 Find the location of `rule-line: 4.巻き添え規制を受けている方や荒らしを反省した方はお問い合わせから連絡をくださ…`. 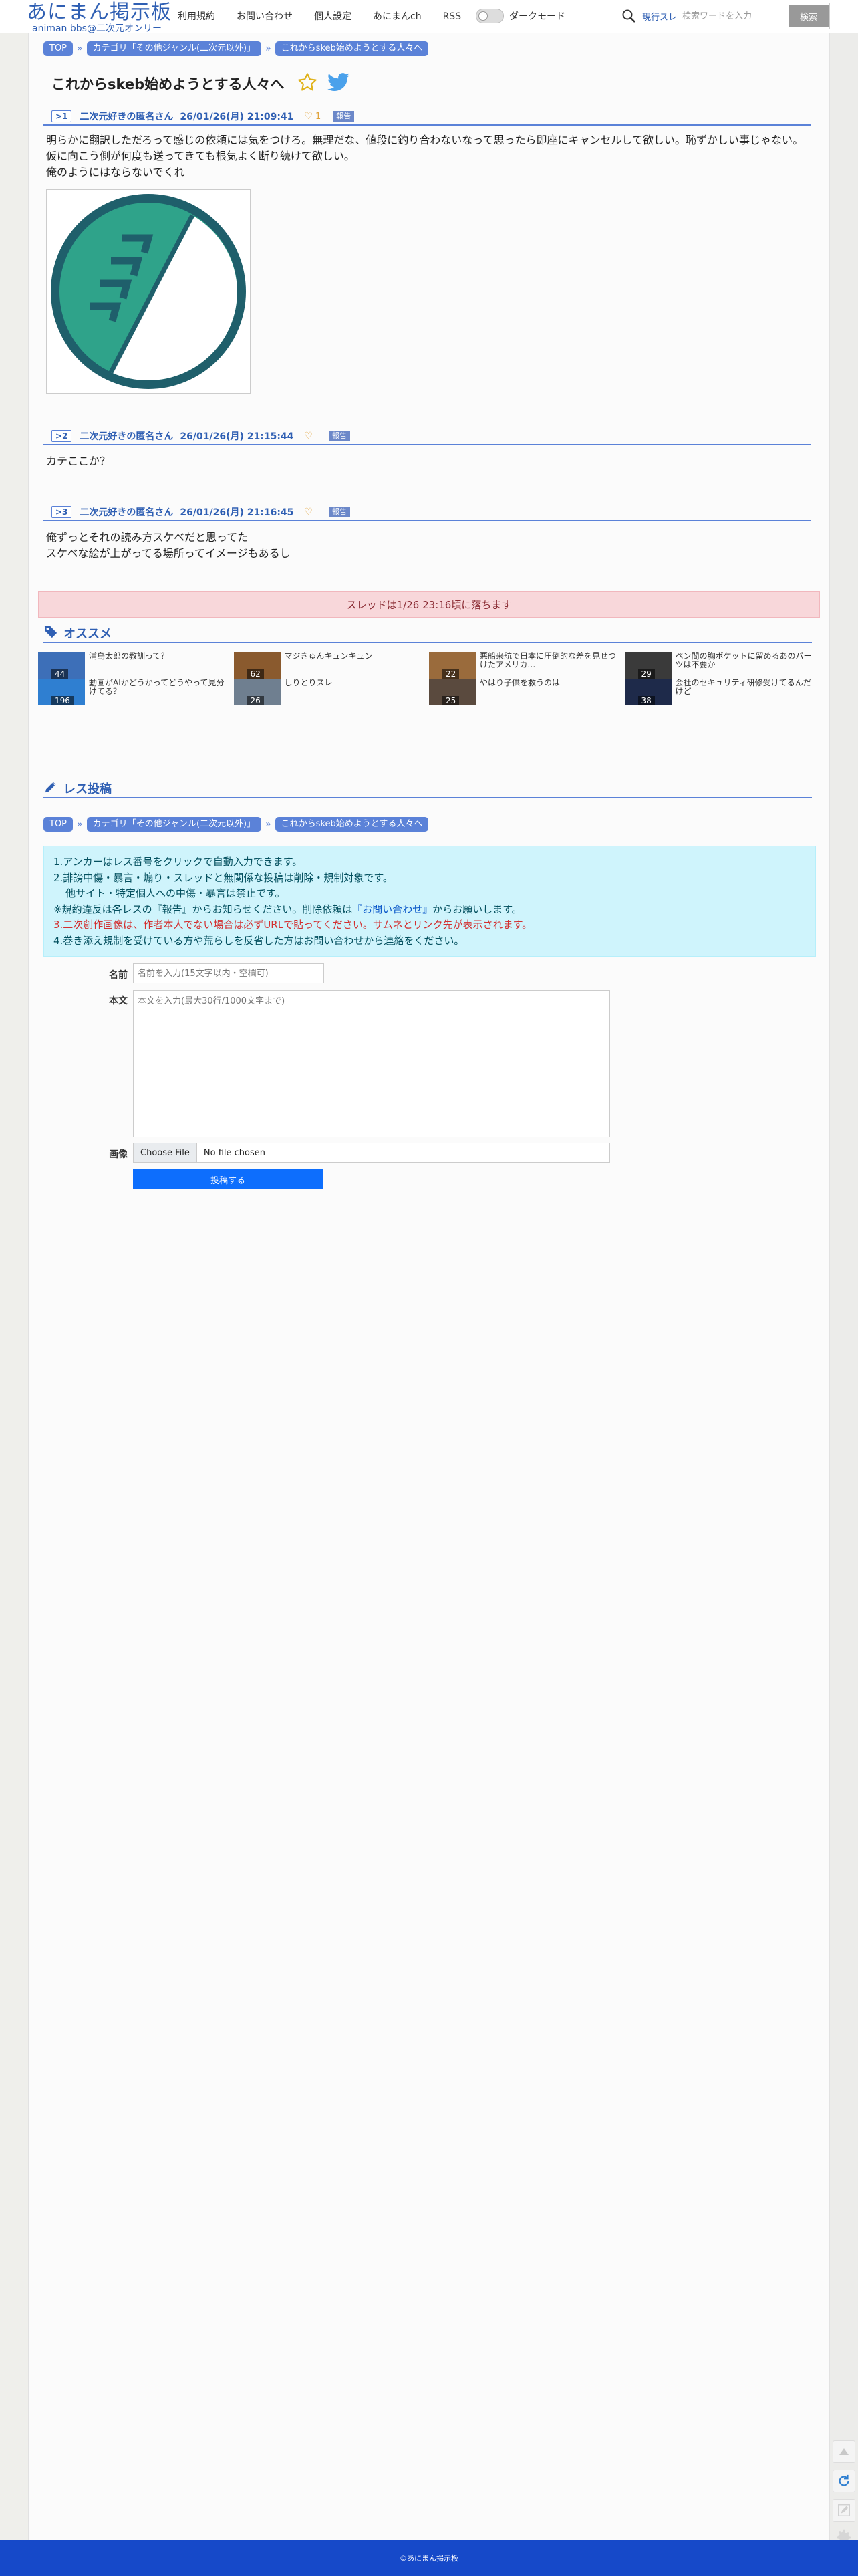

rule-line: 4.巻き添え規制を受けている方や荒らしを反省した方はお問い合わせから連絡をくださ… is located at coordinates (258, 940).